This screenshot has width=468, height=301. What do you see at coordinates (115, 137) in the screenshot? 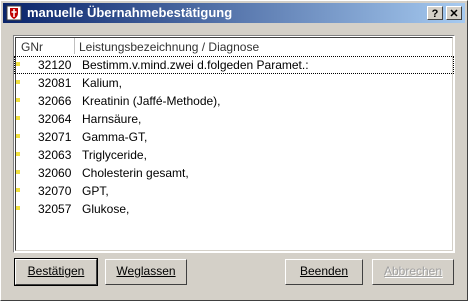
I see `row-description: Gamma-GT,` at bounding box center [115, 137].